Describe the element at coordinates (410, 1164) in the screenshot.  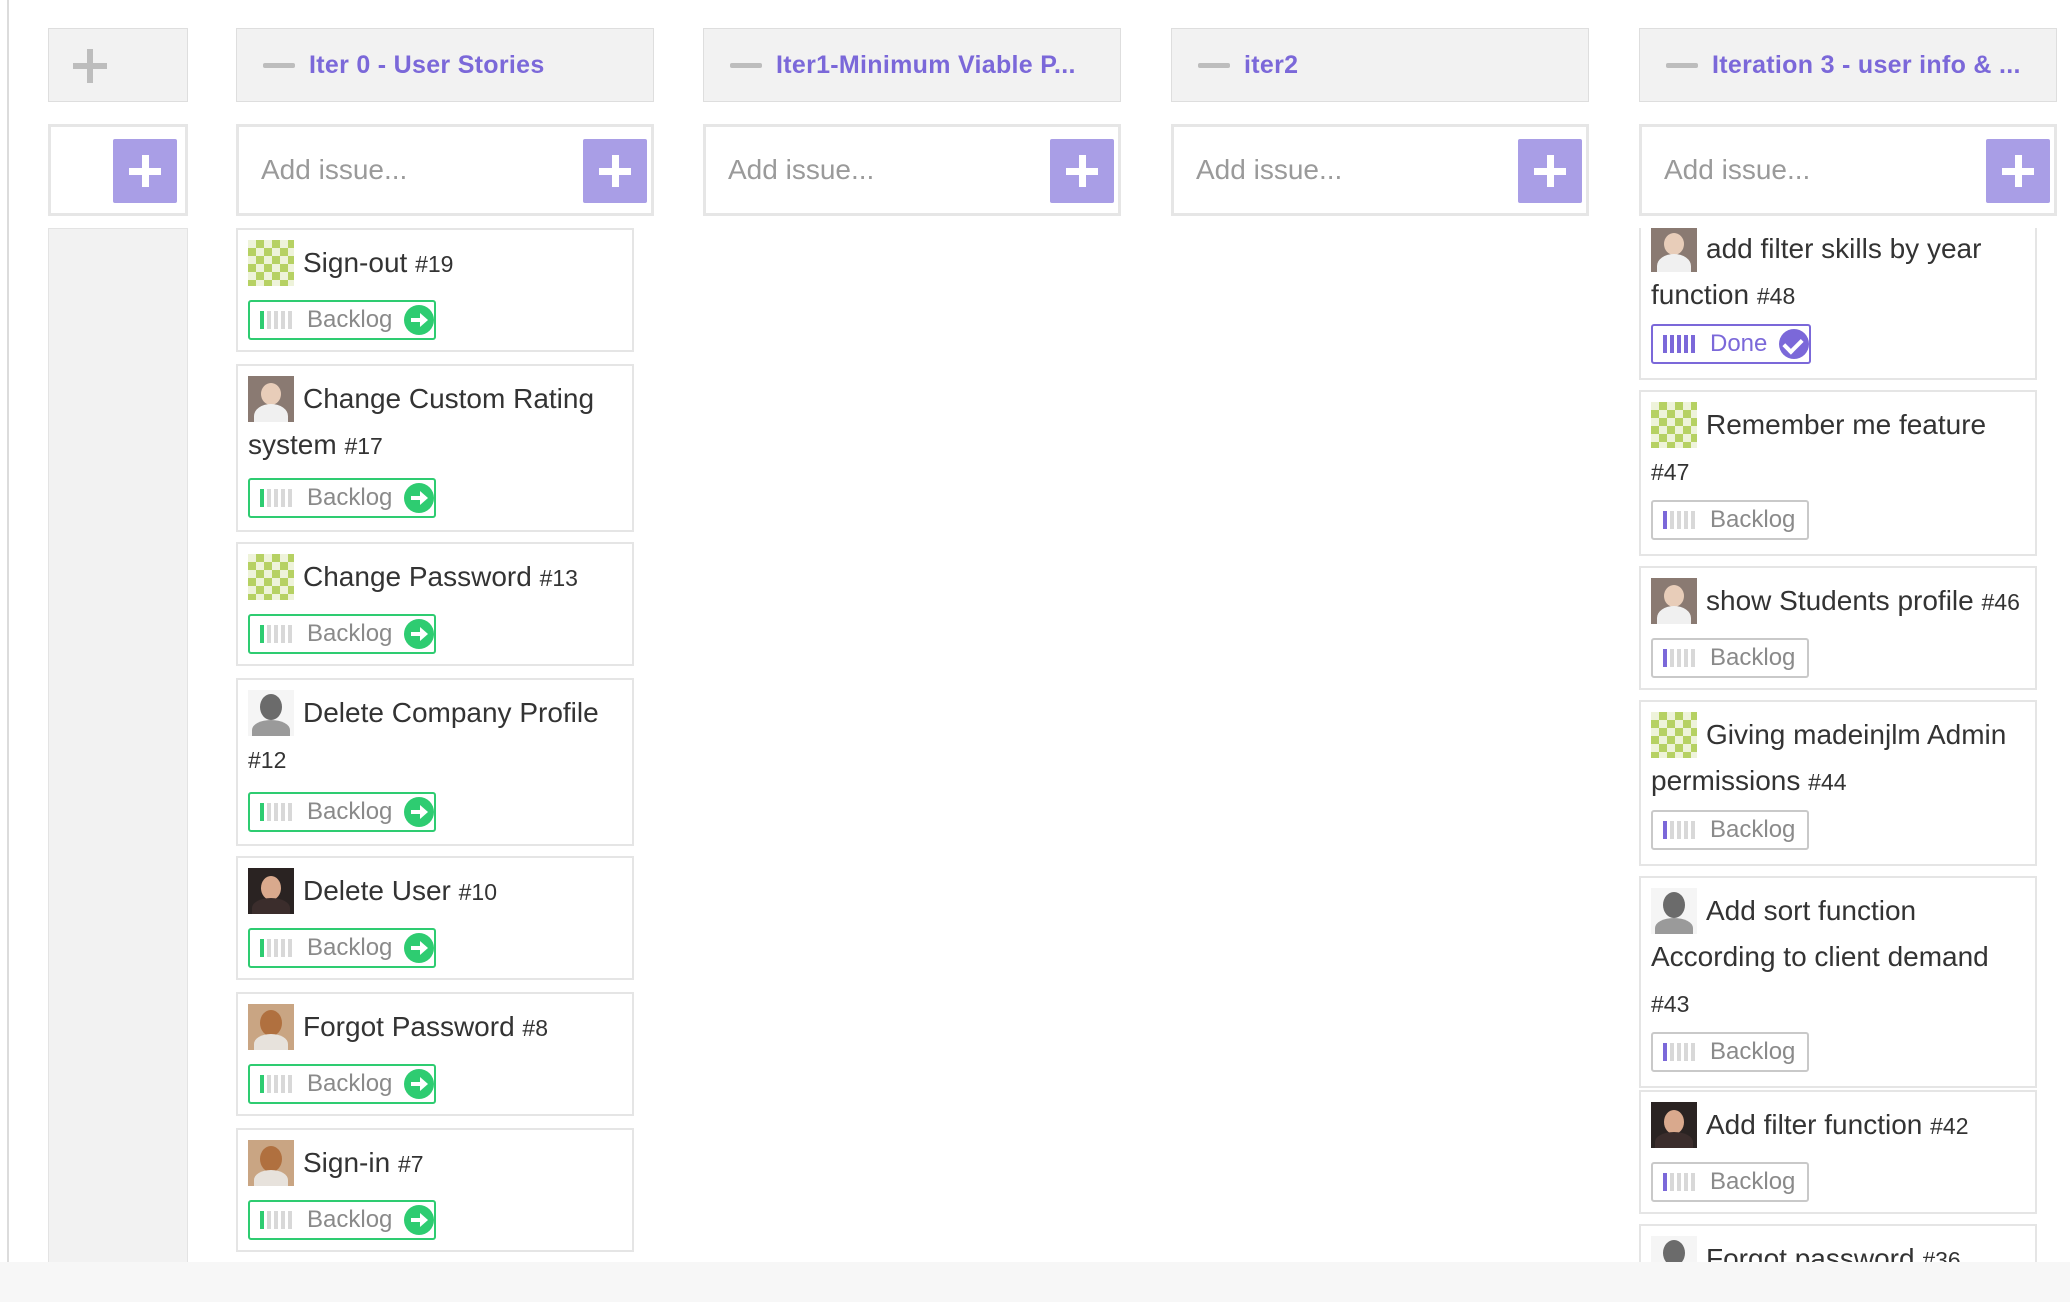
I see `issue-number: #7` at that location.